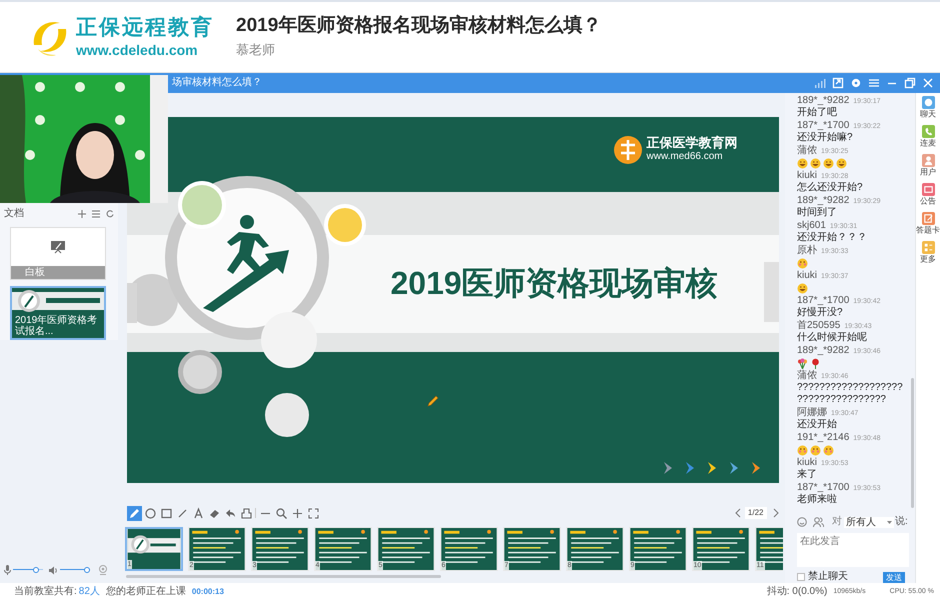 The height and width of the screenshot is (601, 940). Describe the element at coordinates (838, 83) in the screenshot. I see `share-icon` at that location.